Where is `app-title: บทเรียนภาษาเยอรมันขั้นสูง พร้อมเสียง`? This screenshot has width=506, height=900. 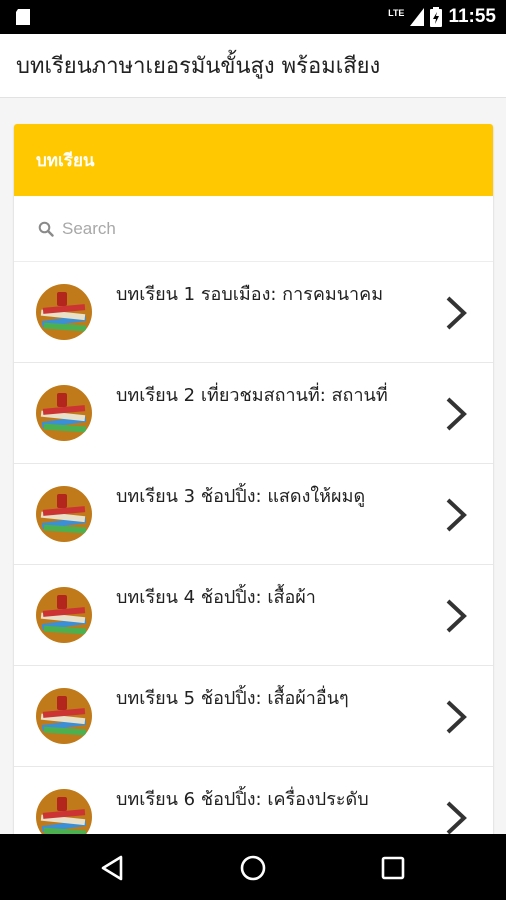
app-title: บทเรียนภาษาเยอรมันขั้นสูง พร้อมเสียง is located at coordinates (198, 66).